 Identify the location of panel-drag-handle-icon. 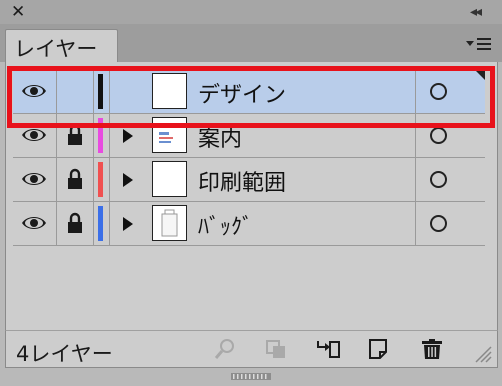
(251, 376).